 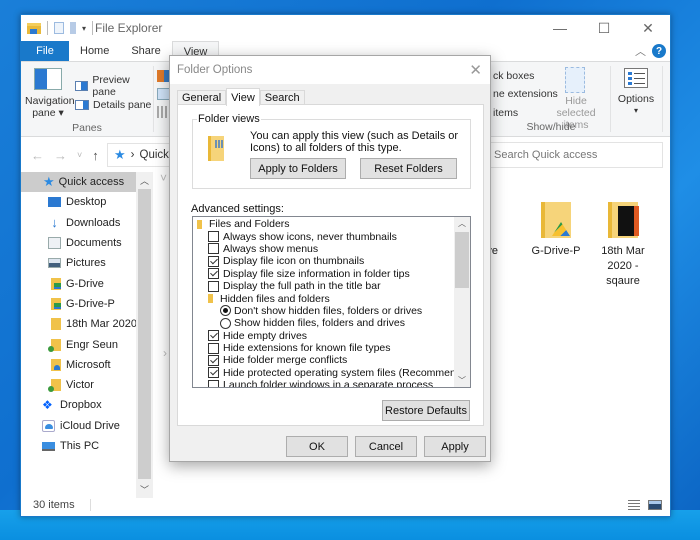 What do you see at coordinates (81, 405) in the screenshot?
I see `nav-item-label: Dropbox` at bounding box center [81, 405].